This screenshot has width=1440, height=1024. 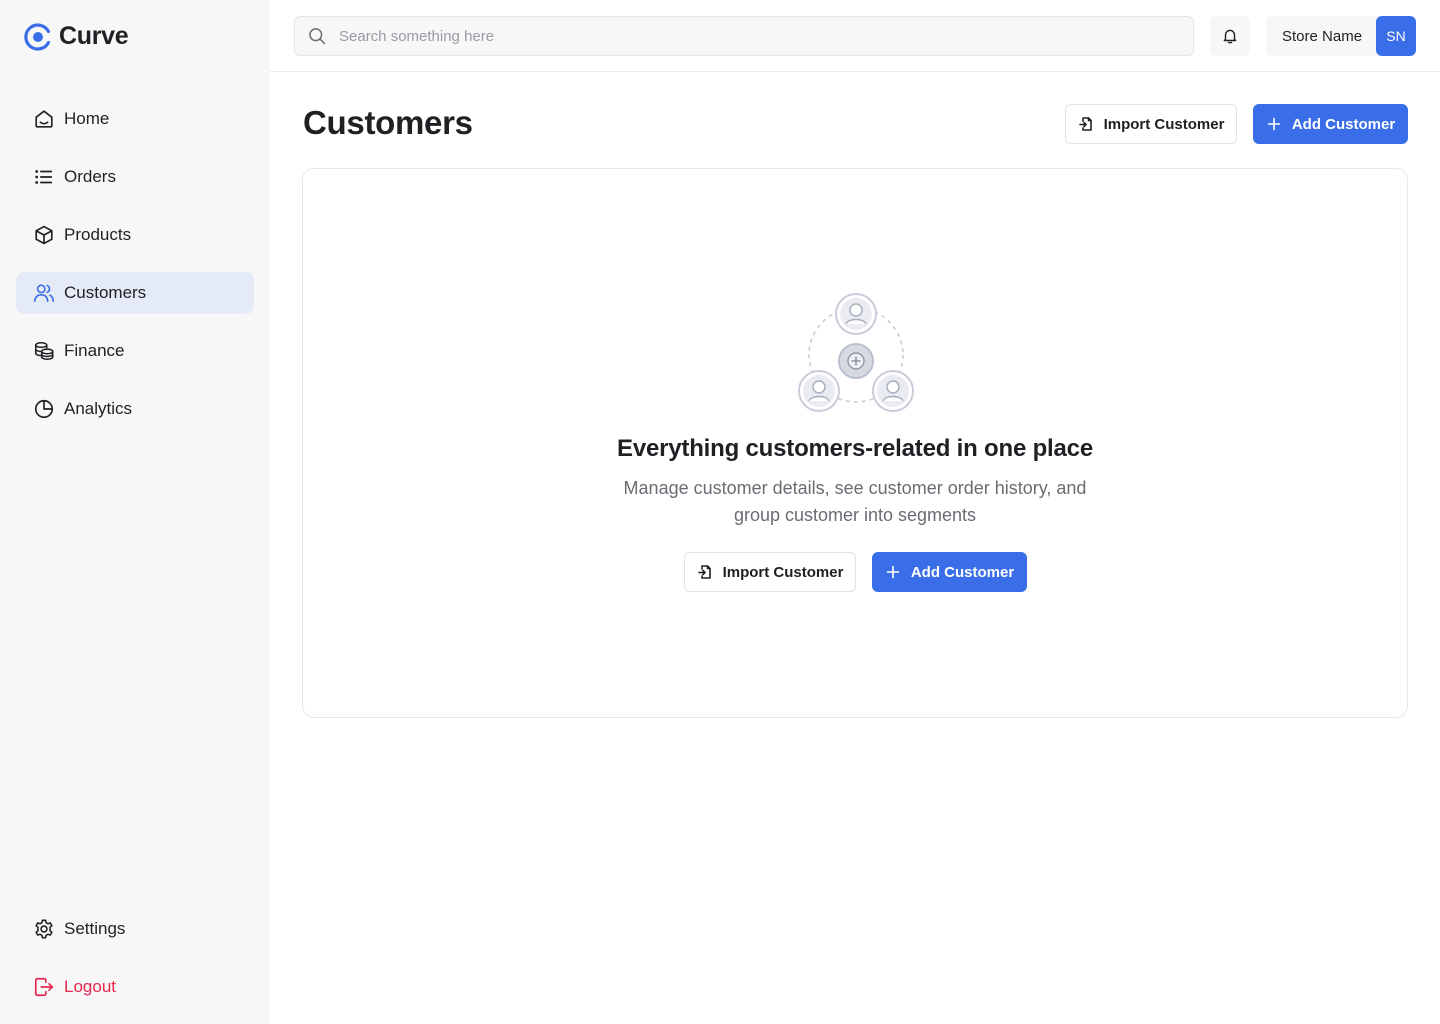 I want to click on import-customer-button: Import Customer, so click(x=1151, y=124).